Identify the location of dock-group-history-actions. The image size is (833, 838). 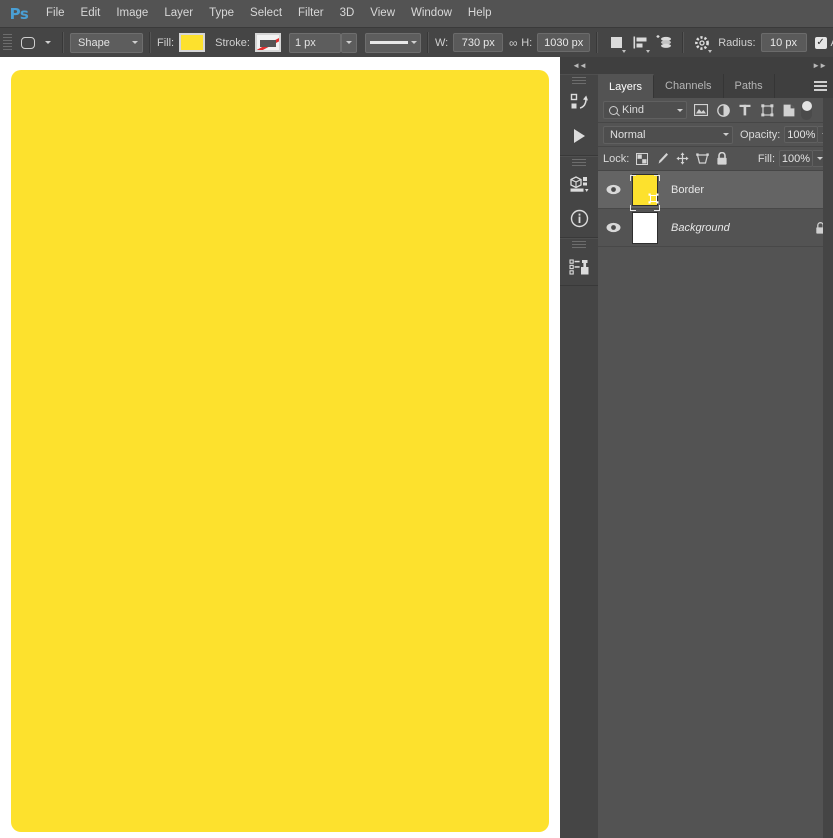
(579, 115).